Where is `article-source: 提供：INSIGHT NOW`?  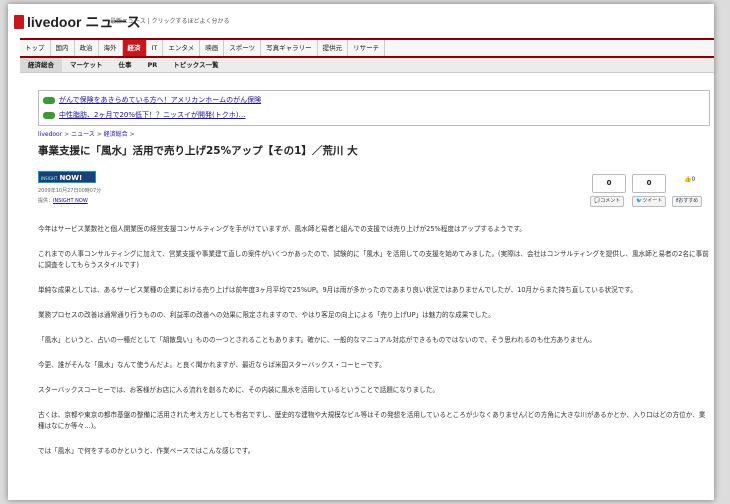 article-source: 提供：INSIGHT NOW is located at coordinates (63, 200).